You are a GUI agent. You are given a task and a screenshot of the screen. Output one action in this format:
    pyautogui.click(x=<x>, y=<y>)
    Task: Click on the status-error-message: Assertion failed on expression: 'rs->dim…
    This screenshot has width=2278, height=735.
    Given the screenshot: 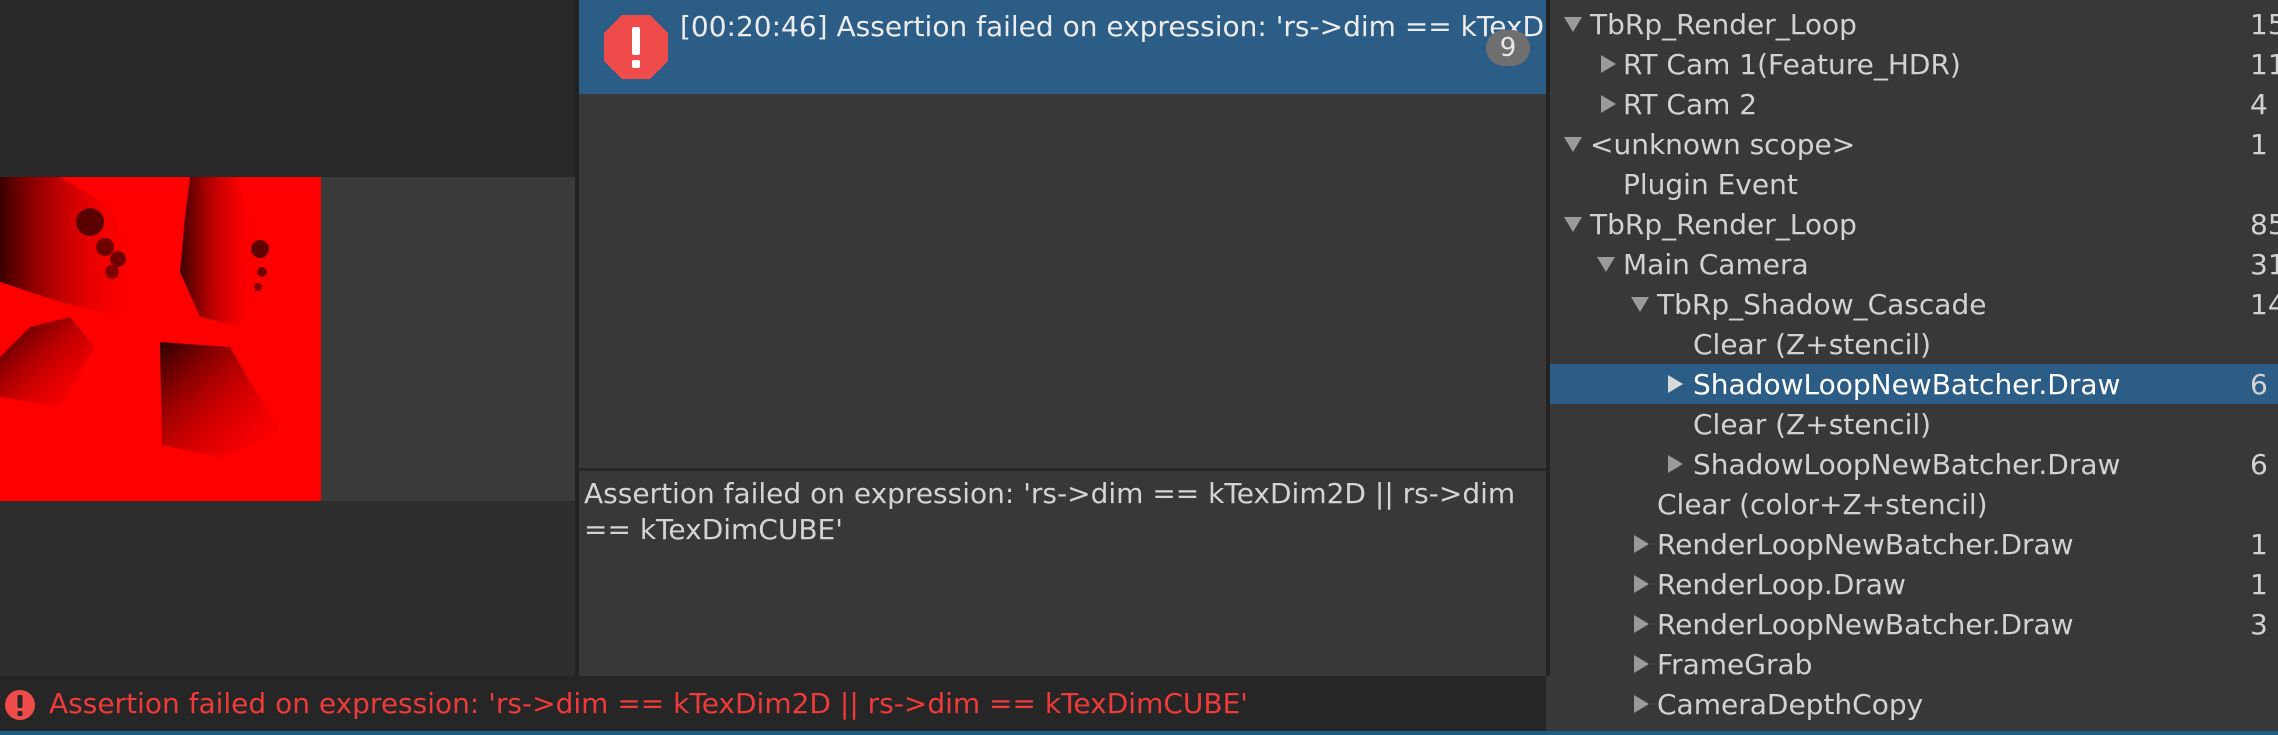 What is the action you would take?
    pyautogui.click(x=648, y=703)
    